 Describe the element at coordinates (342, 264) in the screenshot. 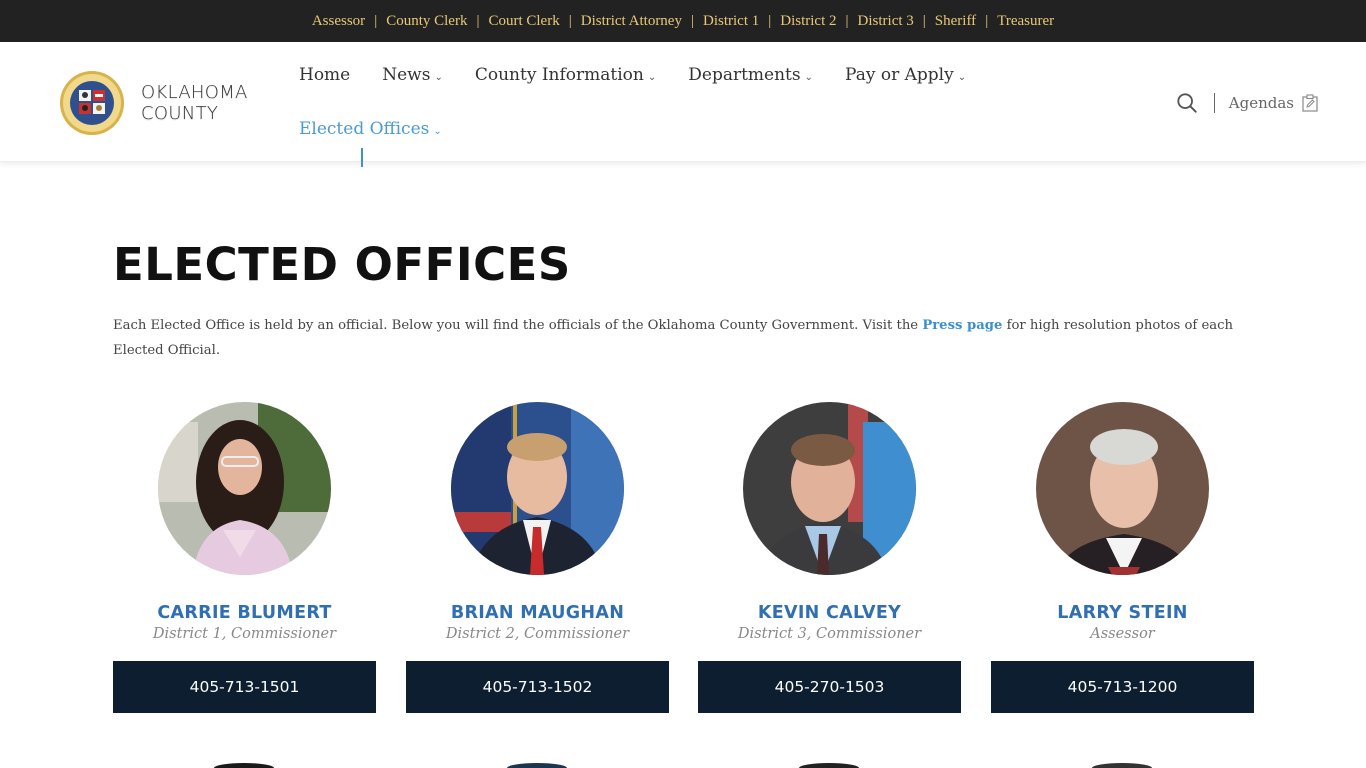

I see `page-title: ELECTED OFFICES` at that location.